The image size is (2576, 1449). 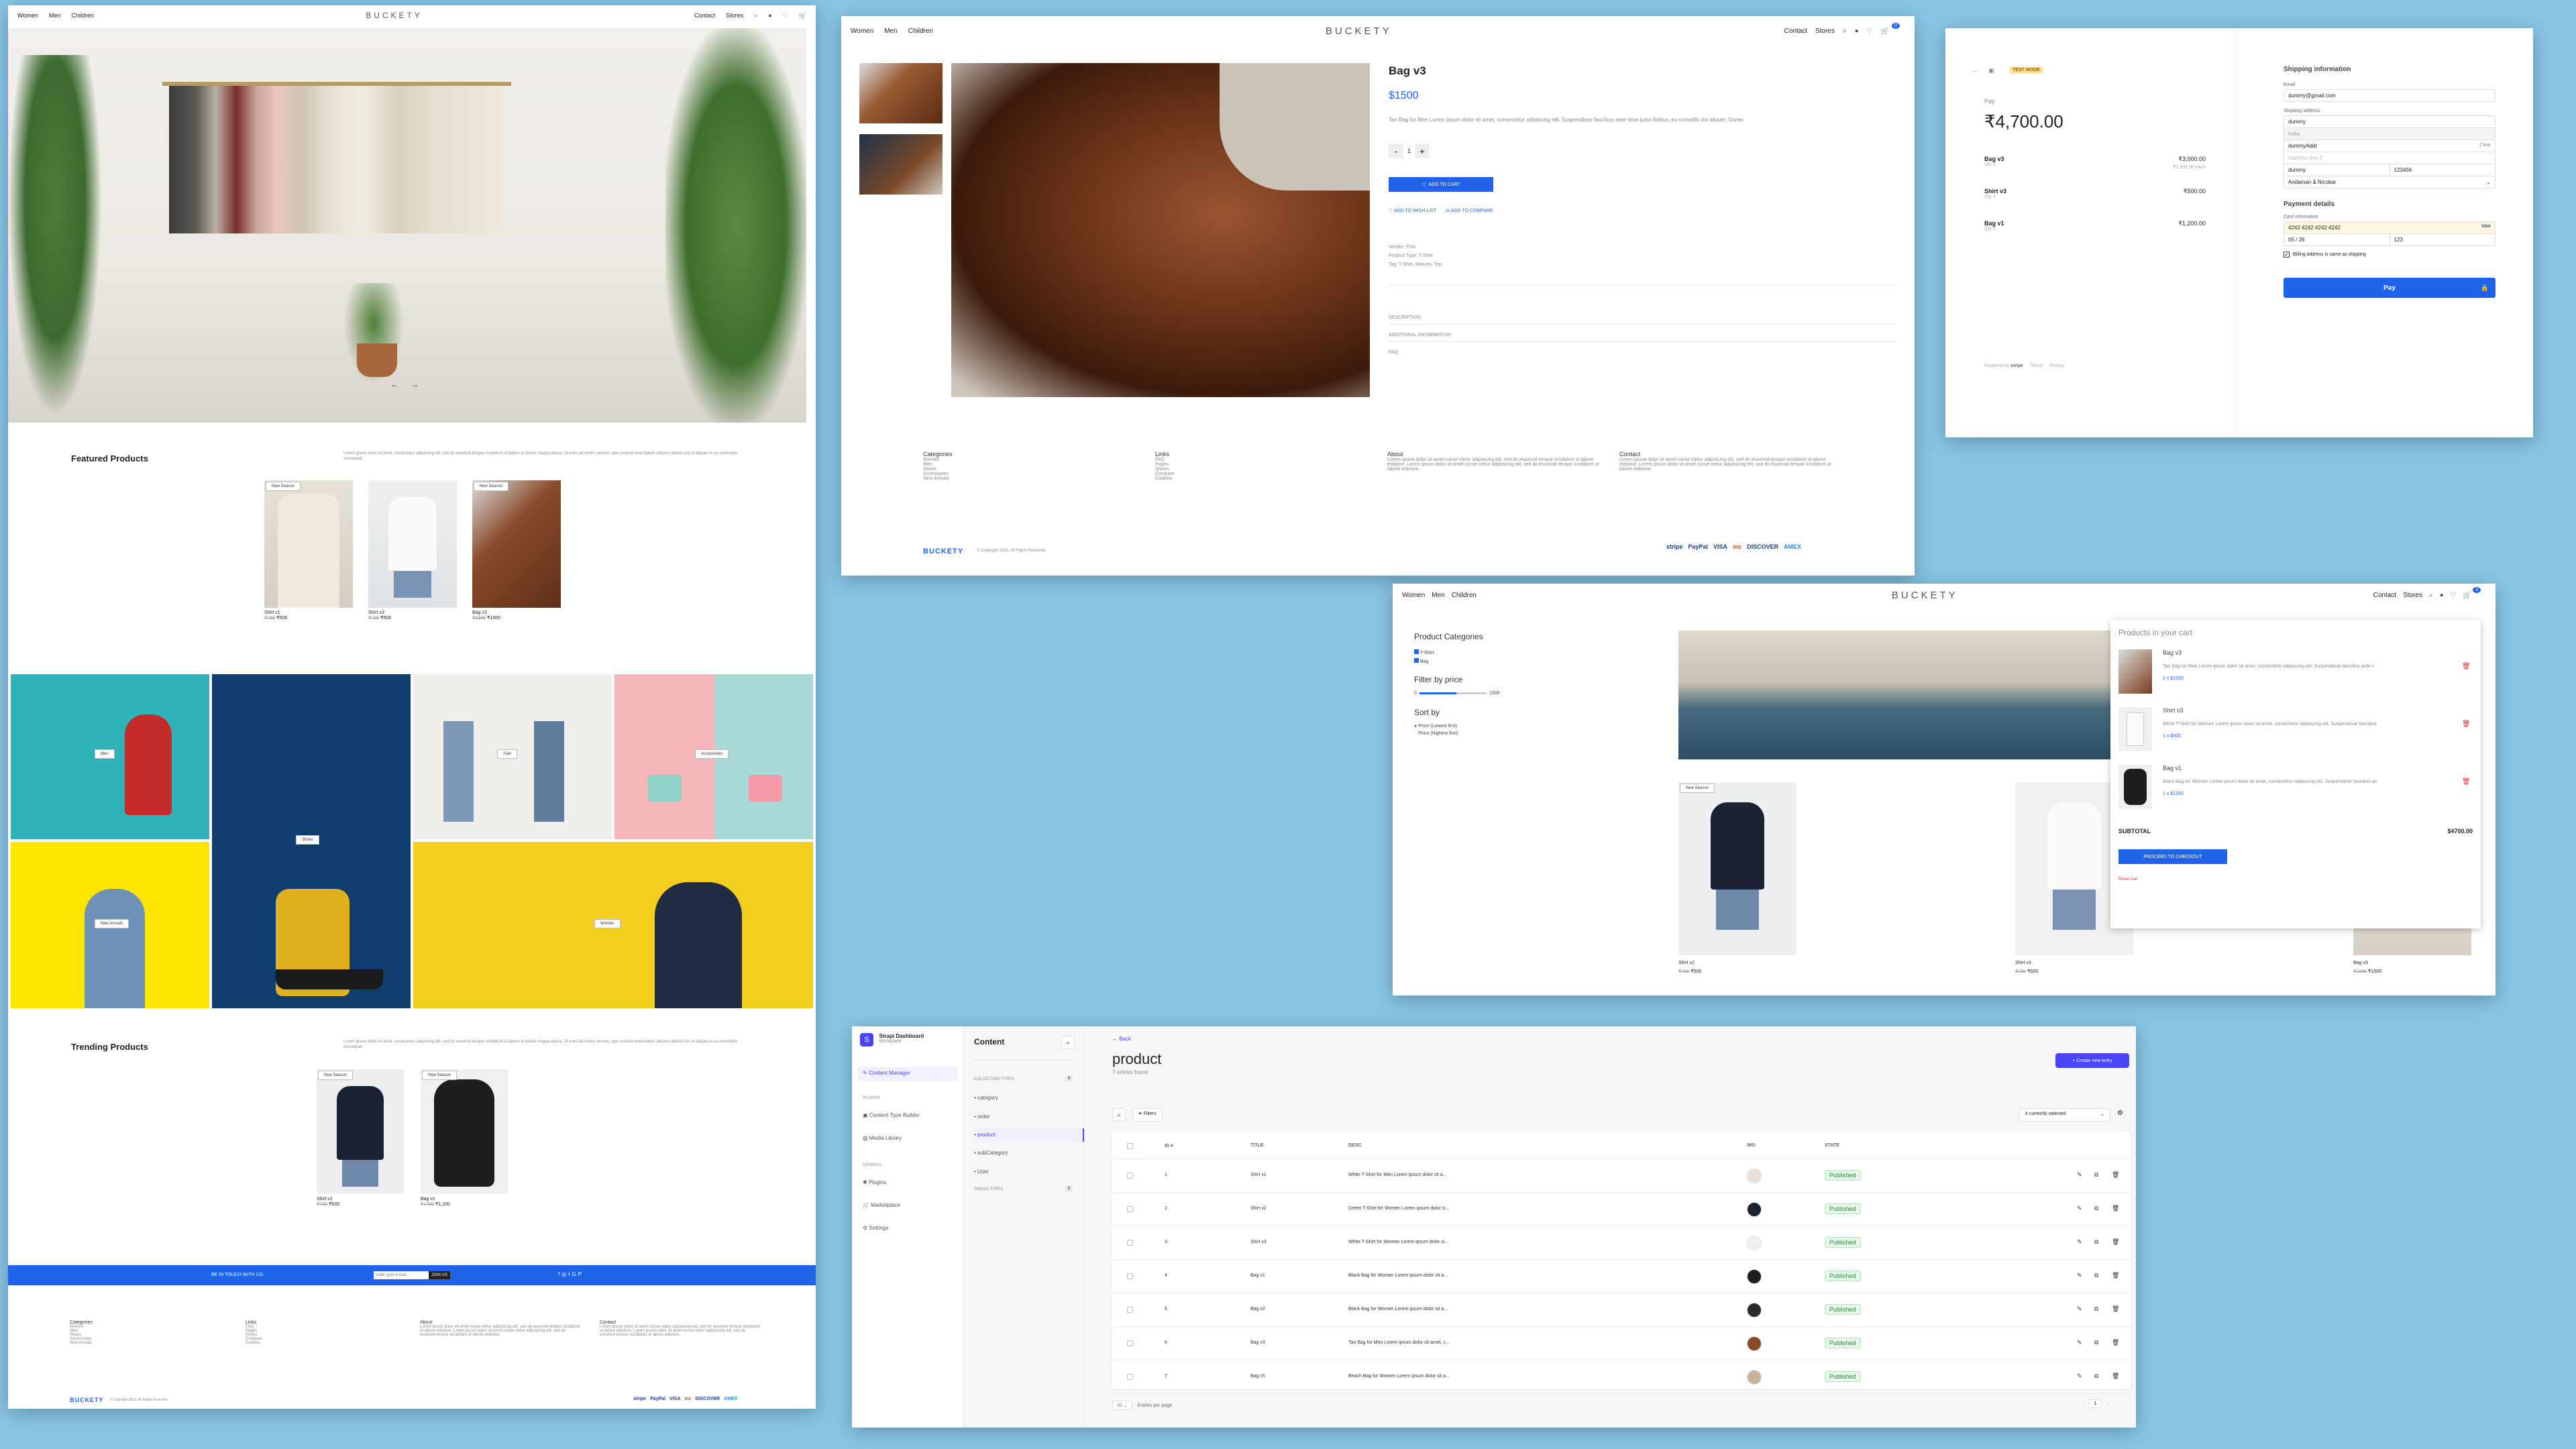 I want to click on cart-icon: 🛒, so click(x=2467, y=595).